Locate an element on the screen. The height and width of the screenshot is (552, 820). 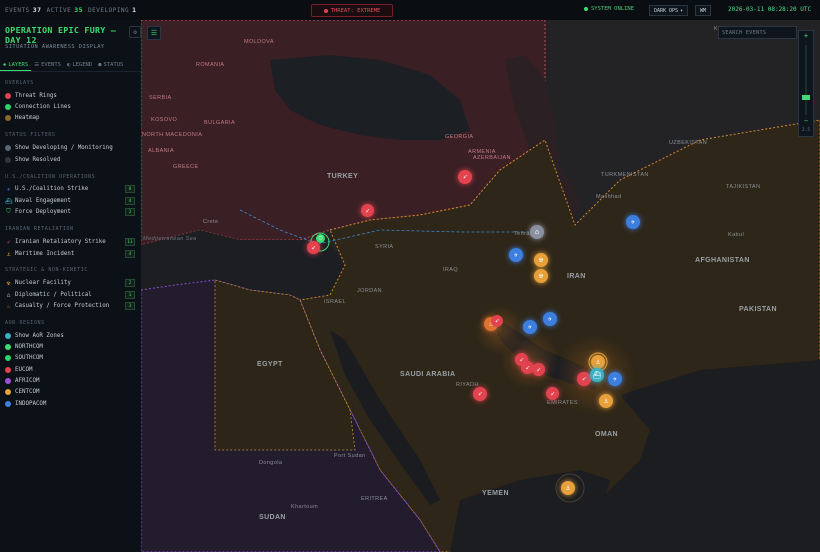
map-label-moldova: MOLDOVA is located at coordinates (259, 42).